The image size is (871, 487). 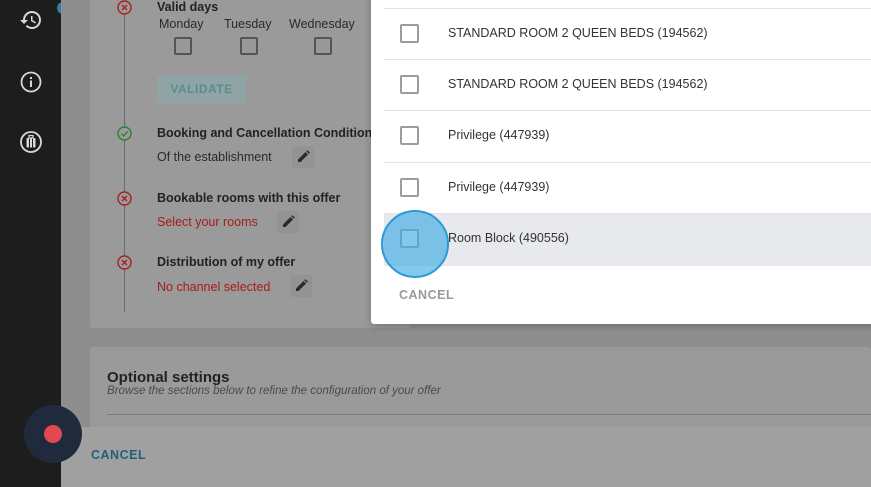 I want to click on record-button, so click(x=53, y=434).